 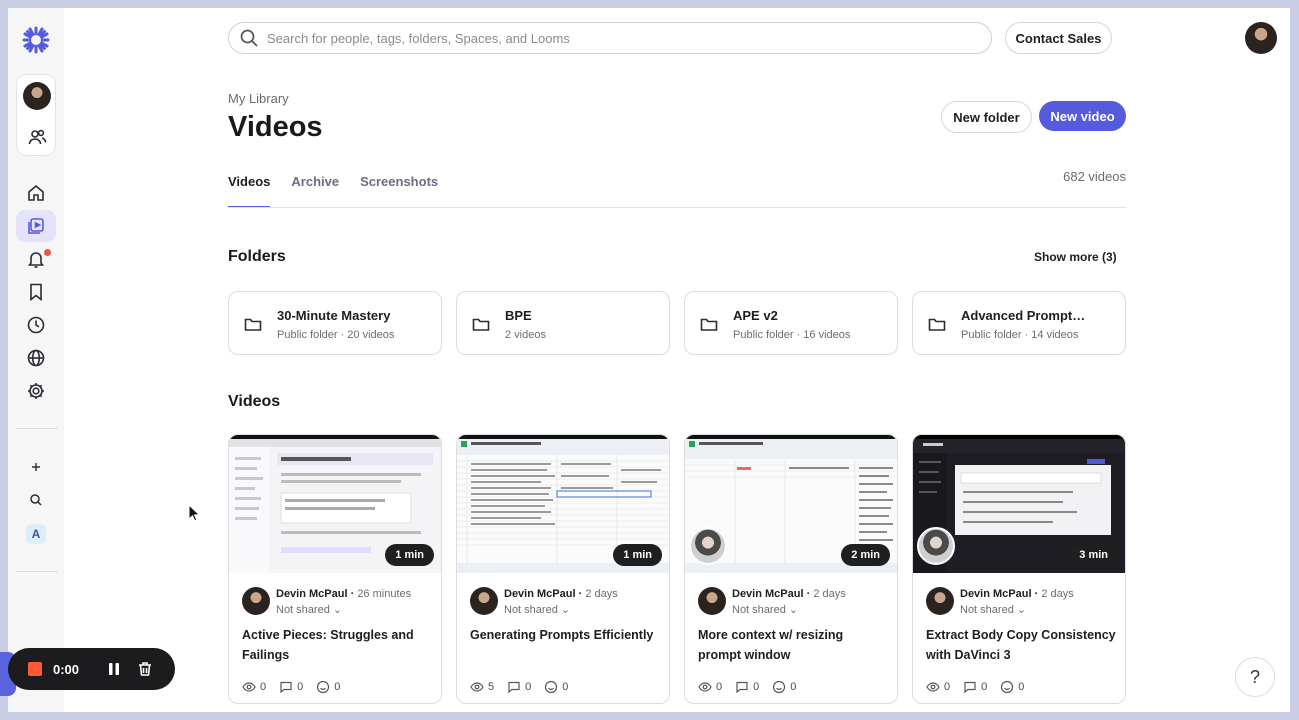 What do you see at coordinates (936, 546) in the screenshot?
I see `camera-bubble` at bounding box center [936, 546].